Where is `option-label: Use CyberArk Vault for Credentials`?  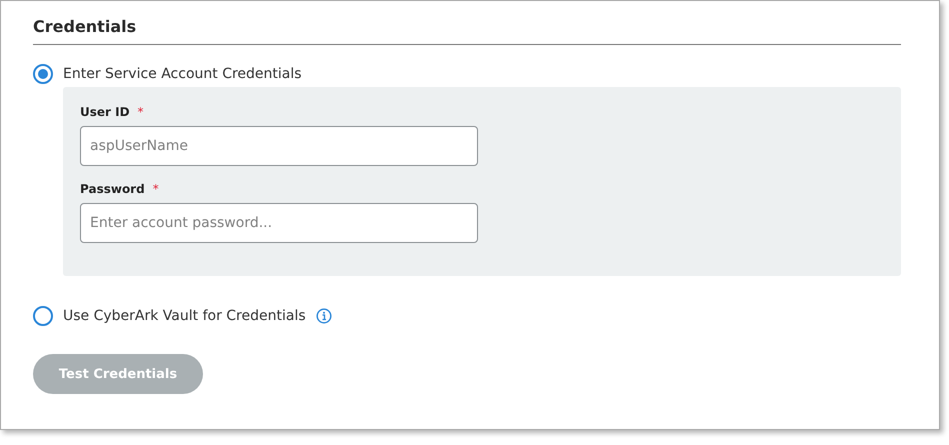 option-label: Use CyberArk Vault for Credentials is located at coordinates (184, 316).